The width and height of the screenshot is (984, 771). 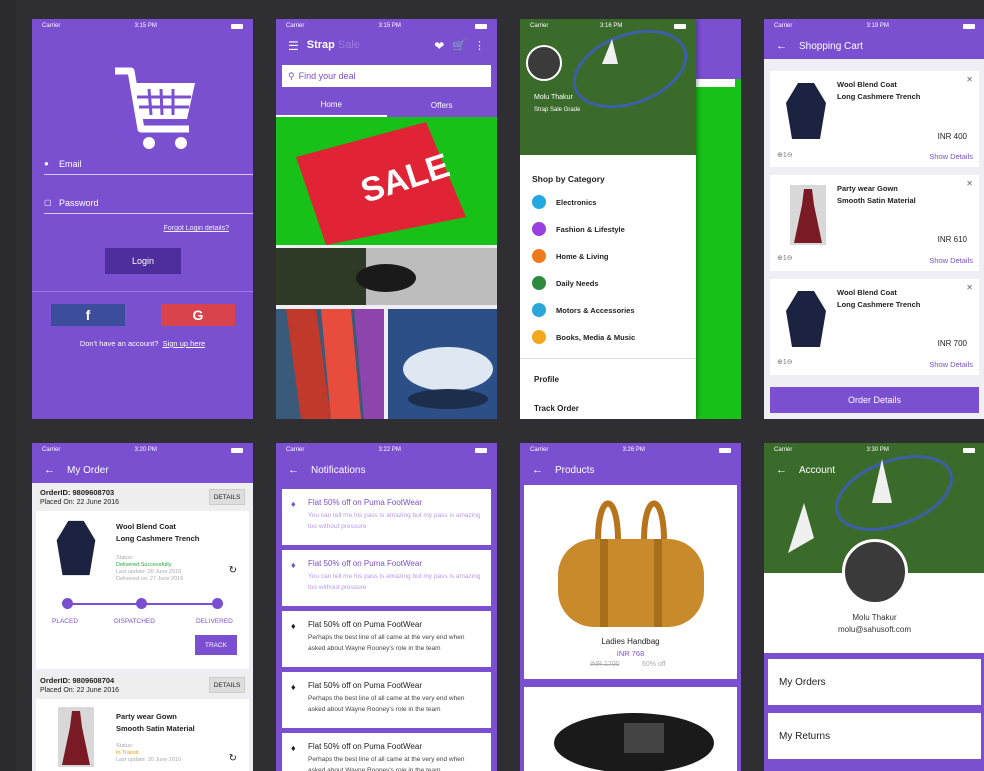 What do you see at coordinates (338, 470) in the screenshot?
I see `page-title: Notifications` at bounding box center [338, 470].